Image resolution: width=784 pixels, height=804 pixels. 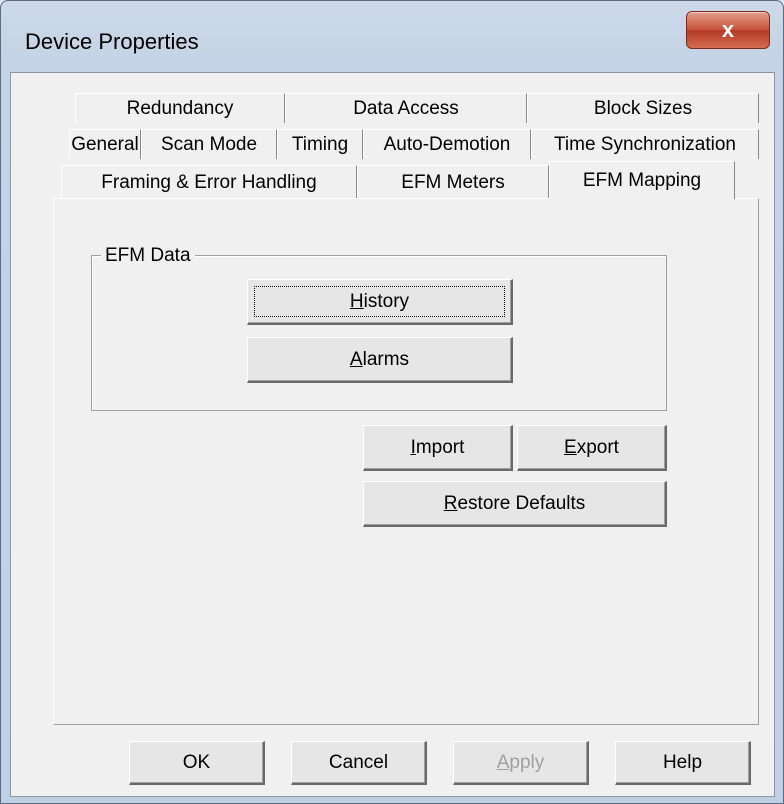 I want to click on close-icon: x, so click(x=728, y=29).